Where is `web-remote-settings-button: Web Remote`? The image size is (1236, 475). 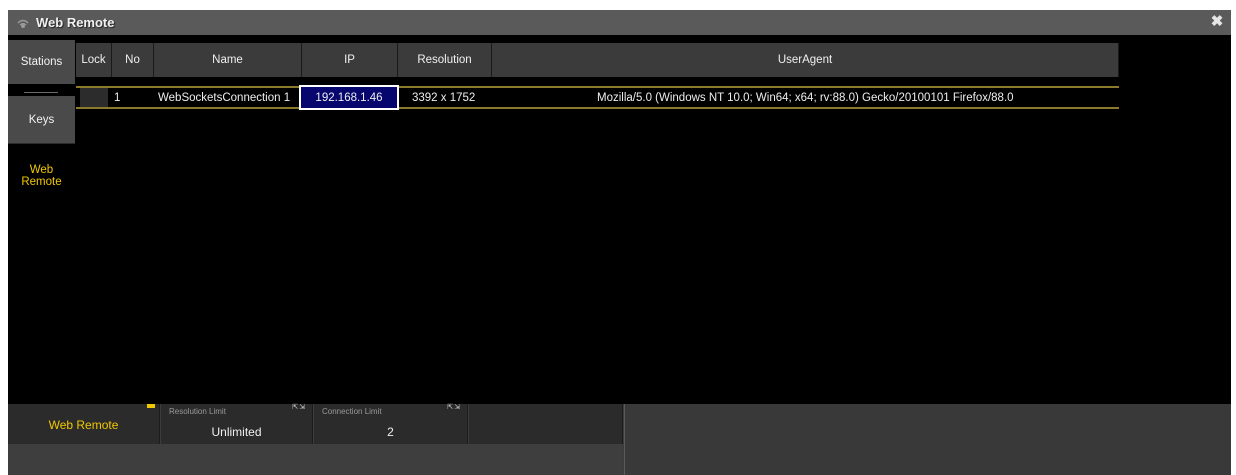 web-remote-settings-button: Web Remote is located at coordinates (84, 424).